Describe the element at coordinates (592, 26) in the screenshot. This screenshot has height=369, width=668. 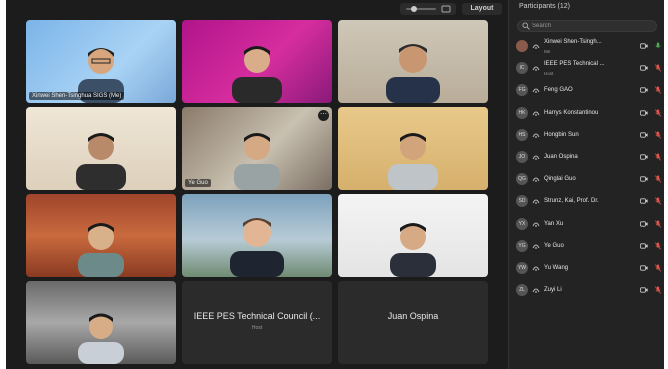
I see `search-input` at that location.